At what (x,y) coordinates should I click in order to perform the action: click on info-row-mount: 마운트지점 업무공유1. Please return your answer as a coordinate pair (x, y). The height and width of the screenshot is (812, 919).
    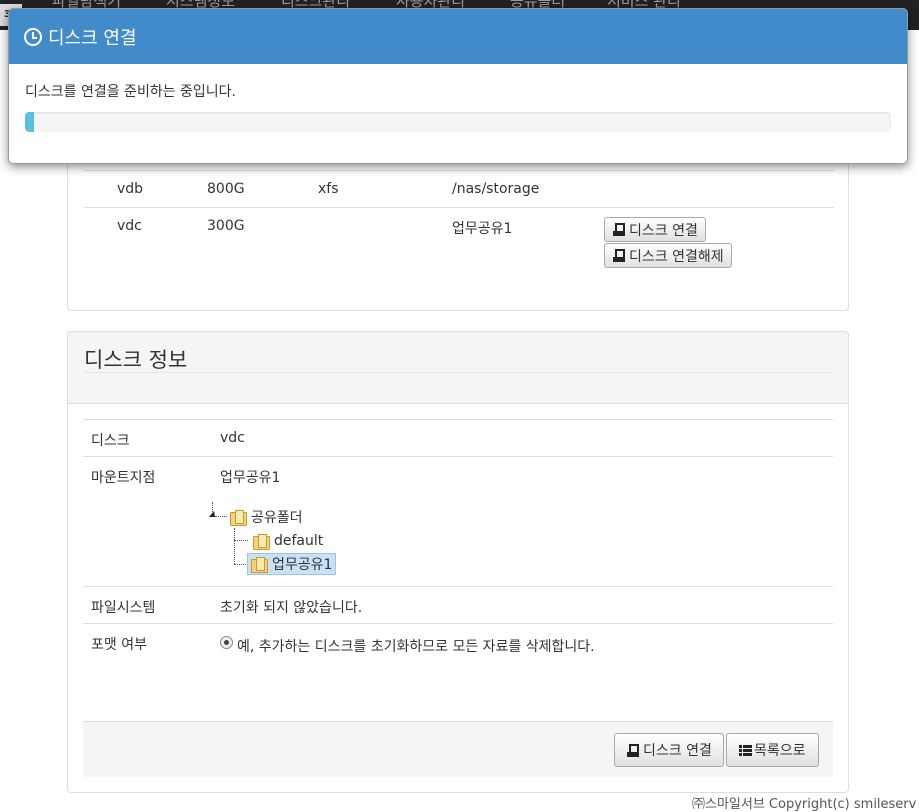
    Looking at the image, I should click on (458, 521).